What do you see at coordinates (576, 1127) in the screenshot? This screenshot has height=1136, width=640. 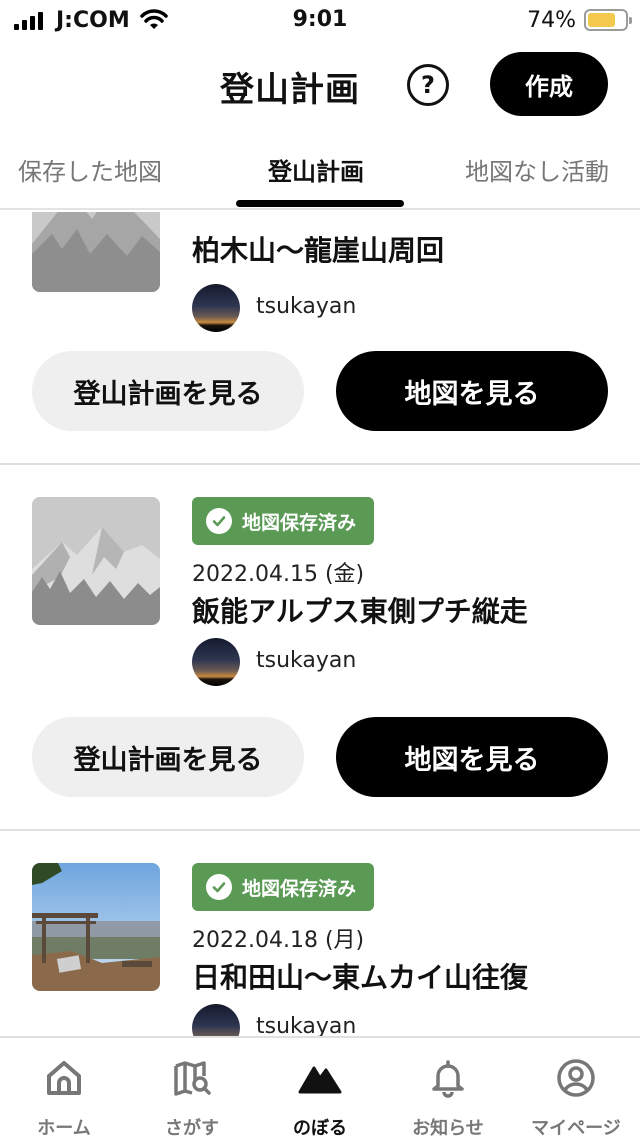 I see `nav-label: マイページ` at bounding box center [576, 1127].